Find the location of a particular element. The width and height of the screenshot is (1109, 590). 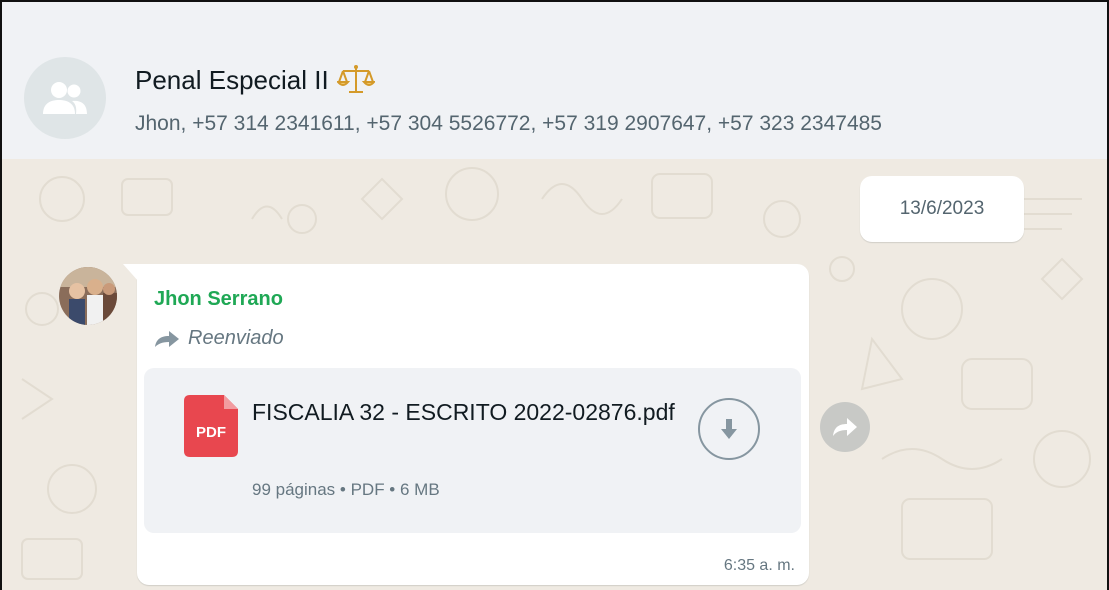

document-filename: FISCALIA 32 - ESCRITO 2022-02876.pdf is located at coordinates (463, 412).